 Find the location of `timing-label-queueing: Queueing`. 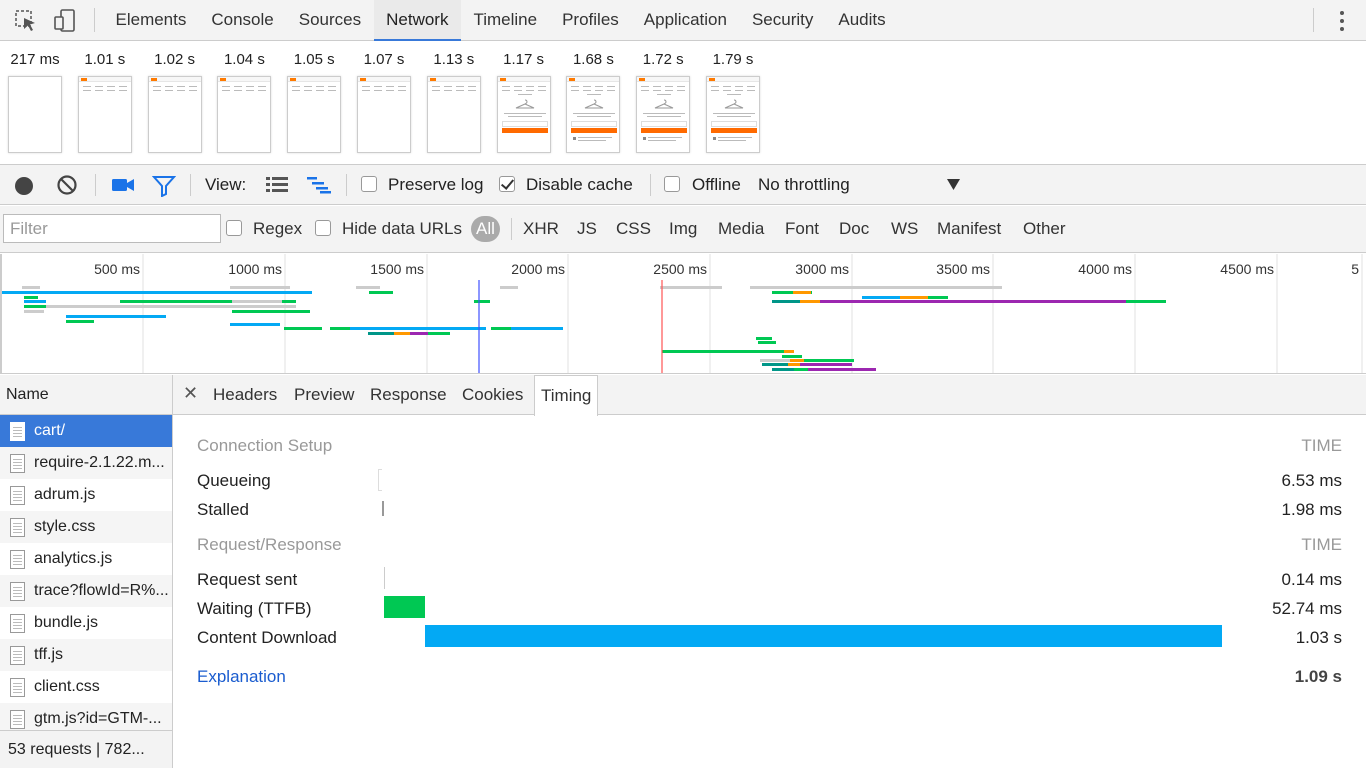

timing-label-queueing: Queueing is located at coordinates (234, 480).